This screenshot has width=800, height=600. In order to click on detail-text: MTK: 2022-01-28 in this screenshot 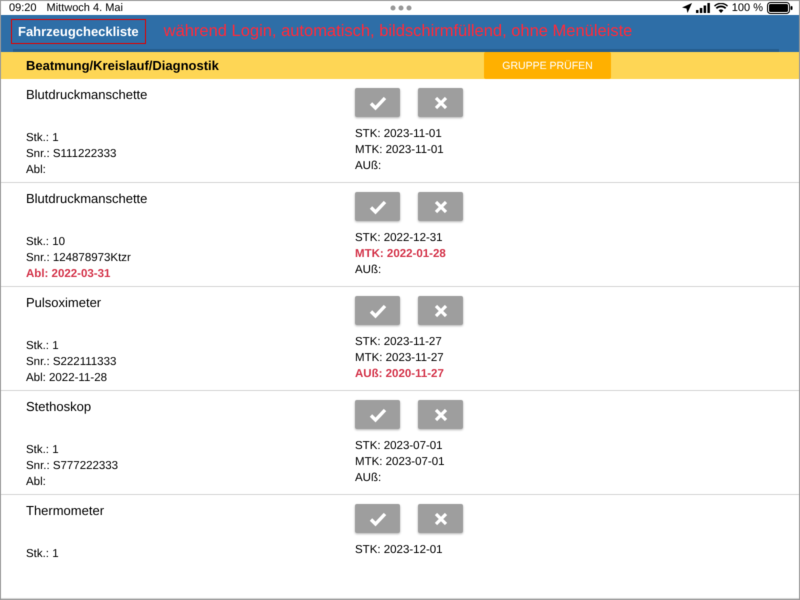, I will do `click(401, 254)`.